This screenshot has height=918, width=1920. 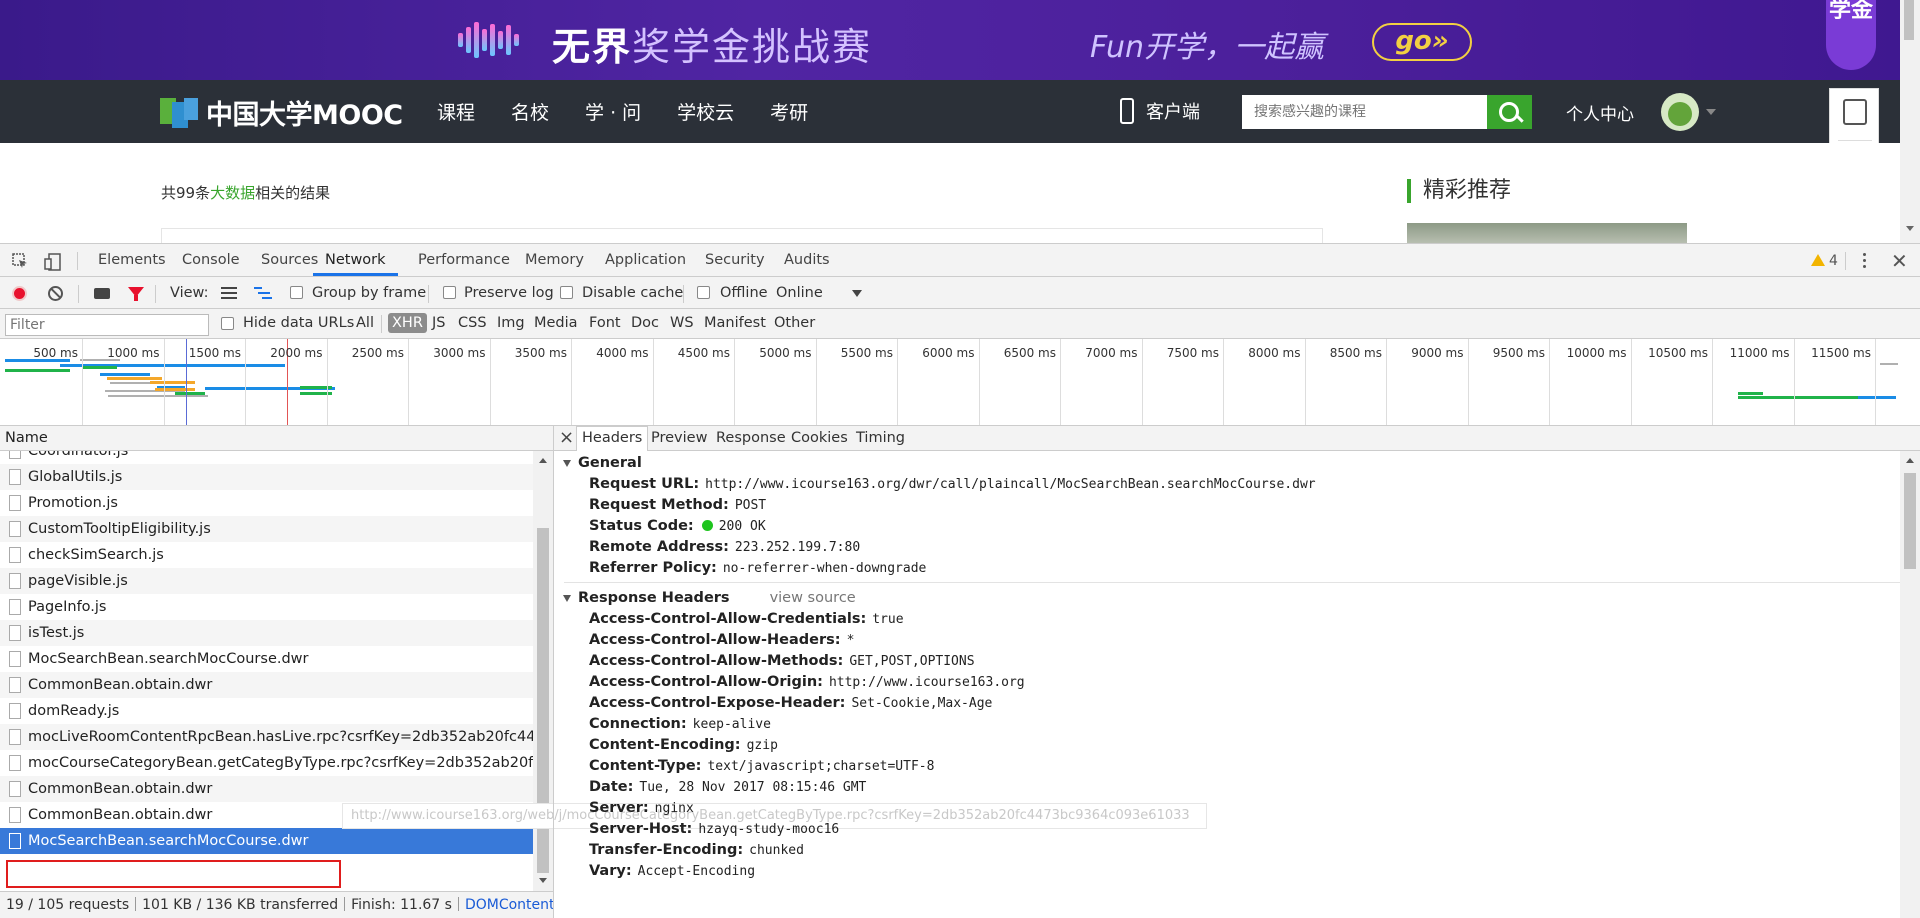 What do you see at coordinates (296, 292) in the screenshot?
I see `group-by-frame-checkbox` at bounding box center [296, 292].